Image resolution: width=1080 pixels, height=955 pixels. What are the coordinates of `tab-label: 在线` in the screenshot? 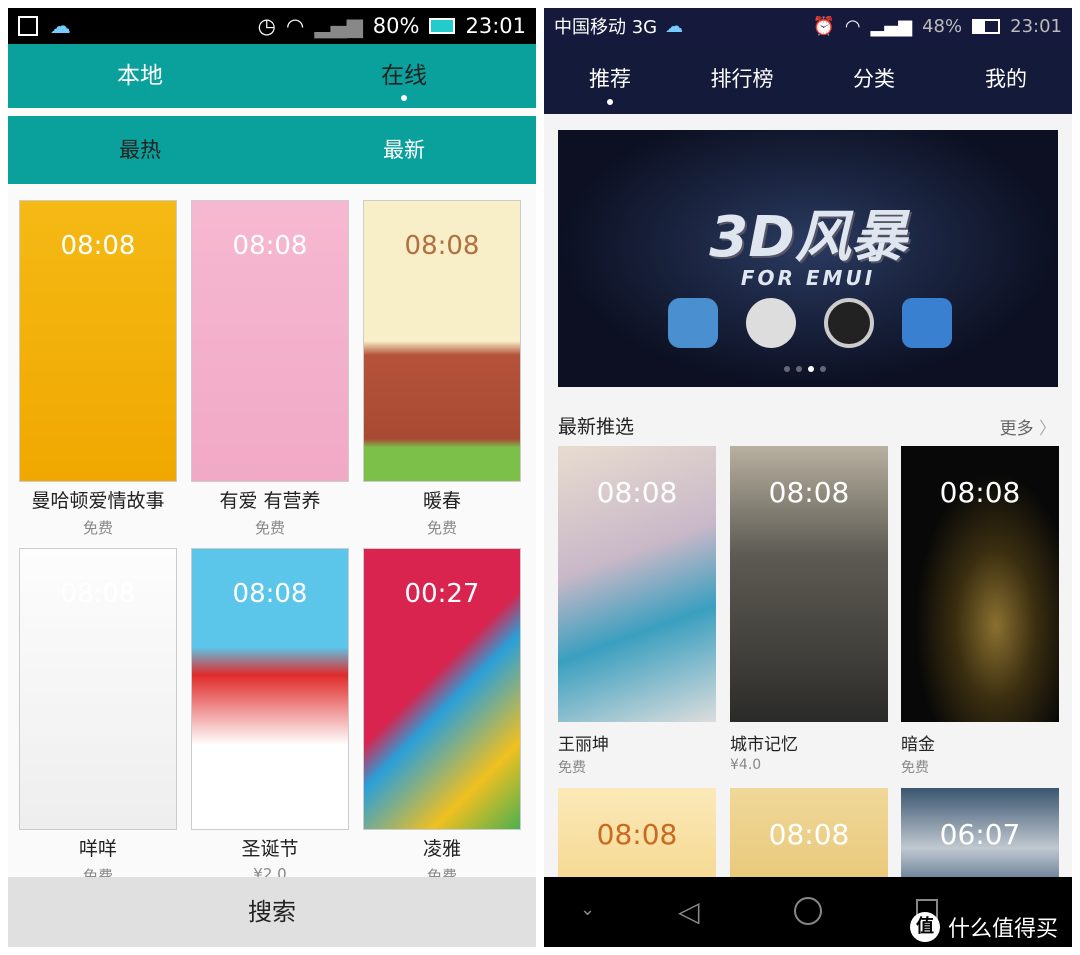 It's located at (404, 76).